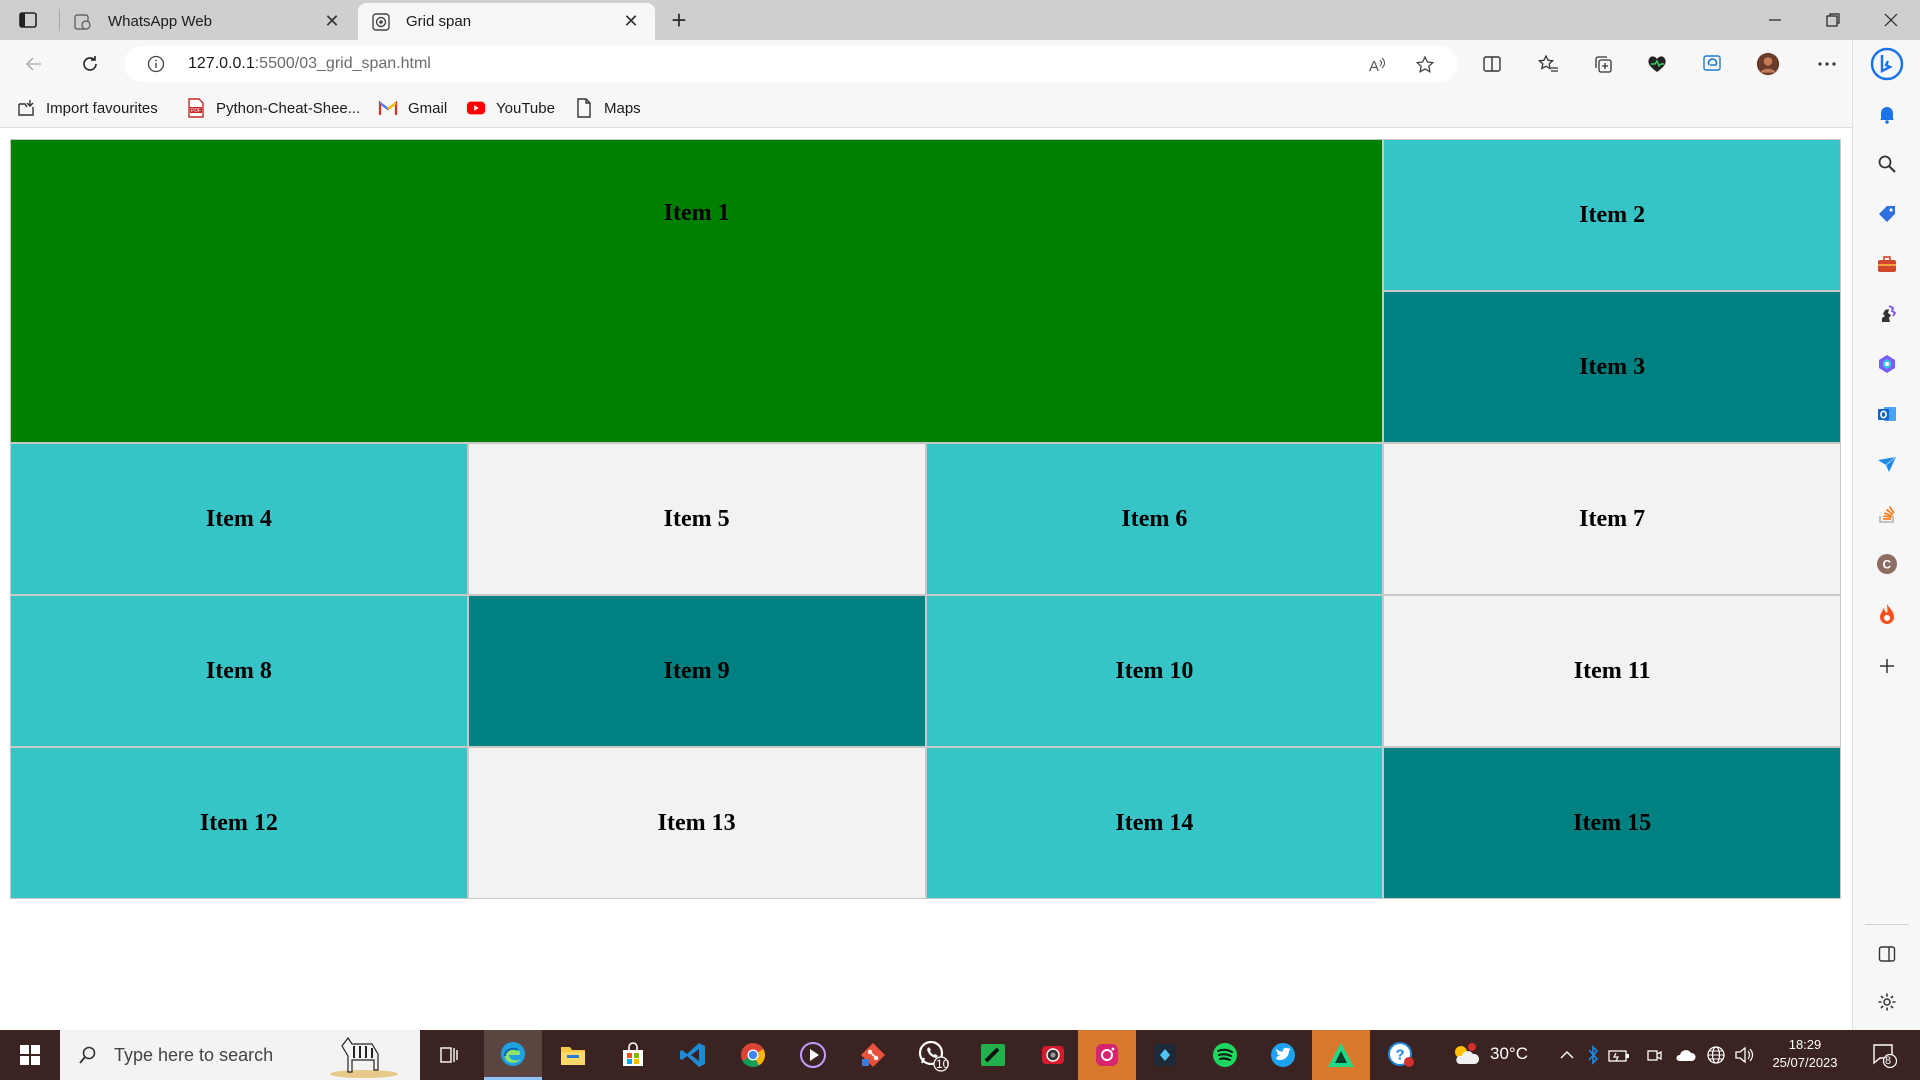  Describe the element at coordinates (381, 21) in the screenshot. I see `live-server-favicon-icon` at that location.